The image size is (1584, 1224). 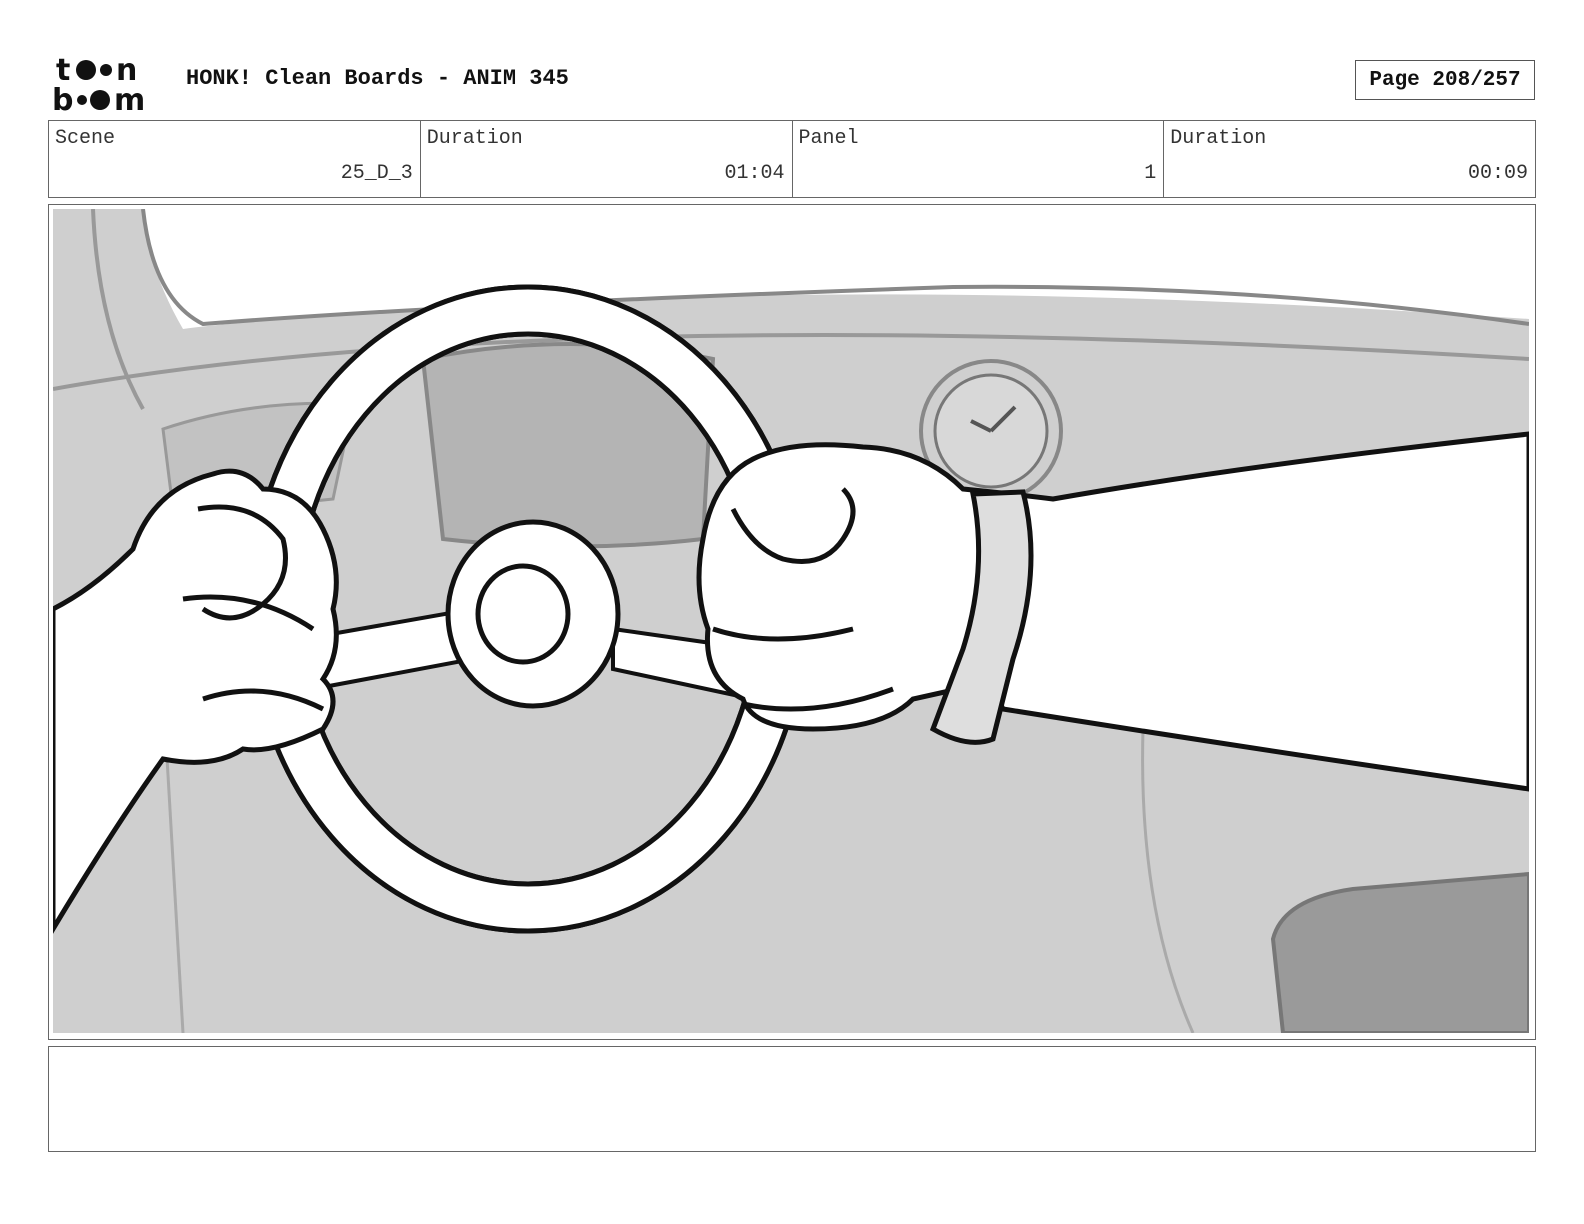 What do you see at coordinates (607, 159) in the screenshot?
I see `scene-duration-cell: Duration 01:04` at bounding box center [607, 159].